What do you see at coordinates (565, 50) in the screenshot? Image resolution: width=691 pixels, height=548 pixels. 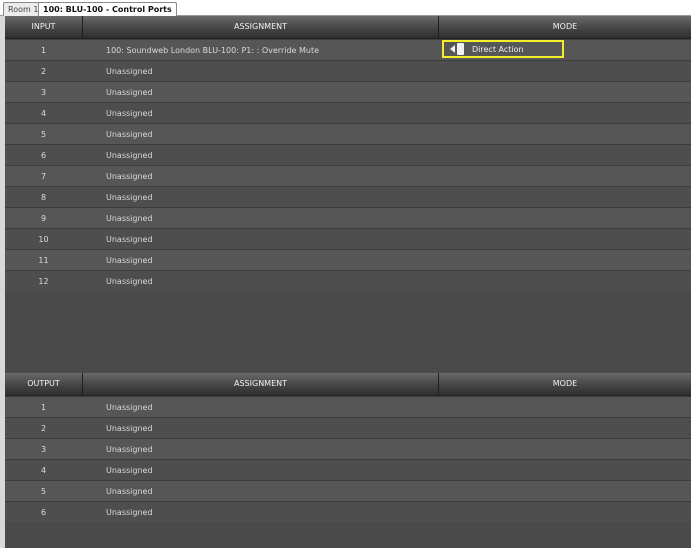 I see `input-mode-cell: Direct Action` at bounding box center [565, 50].